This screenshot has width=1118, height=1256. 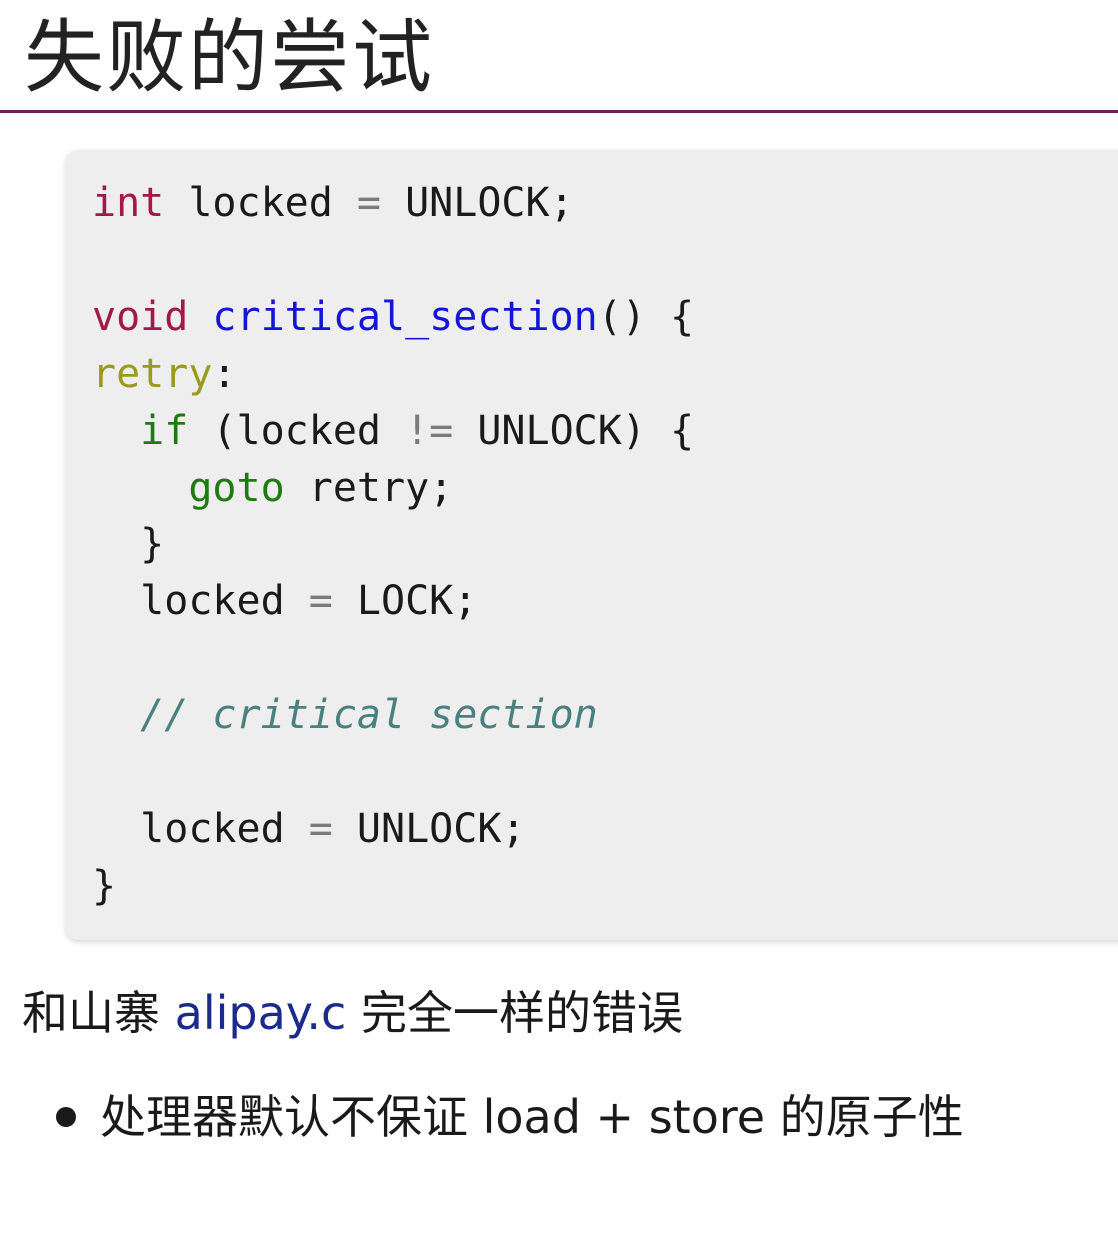 What do you see at coordinates (140, 316) in the screenshot?
I see `type-keyword: void` at bounding box center [140, 316].